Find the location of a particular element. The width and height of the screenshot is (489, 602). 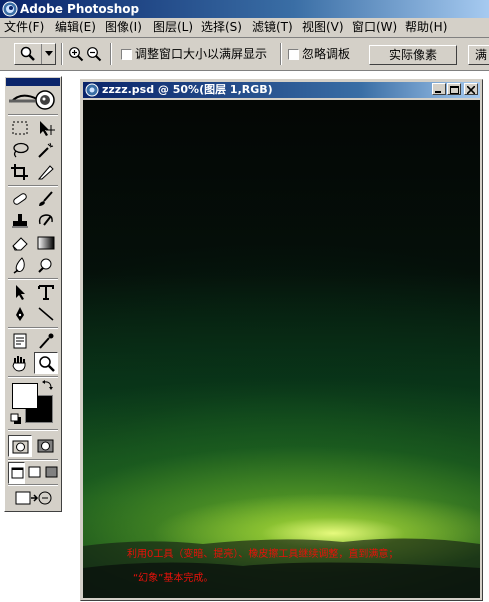

resize-windows-label: 调整窗口大小以满屏显示 is located at coordinates (201, 54).